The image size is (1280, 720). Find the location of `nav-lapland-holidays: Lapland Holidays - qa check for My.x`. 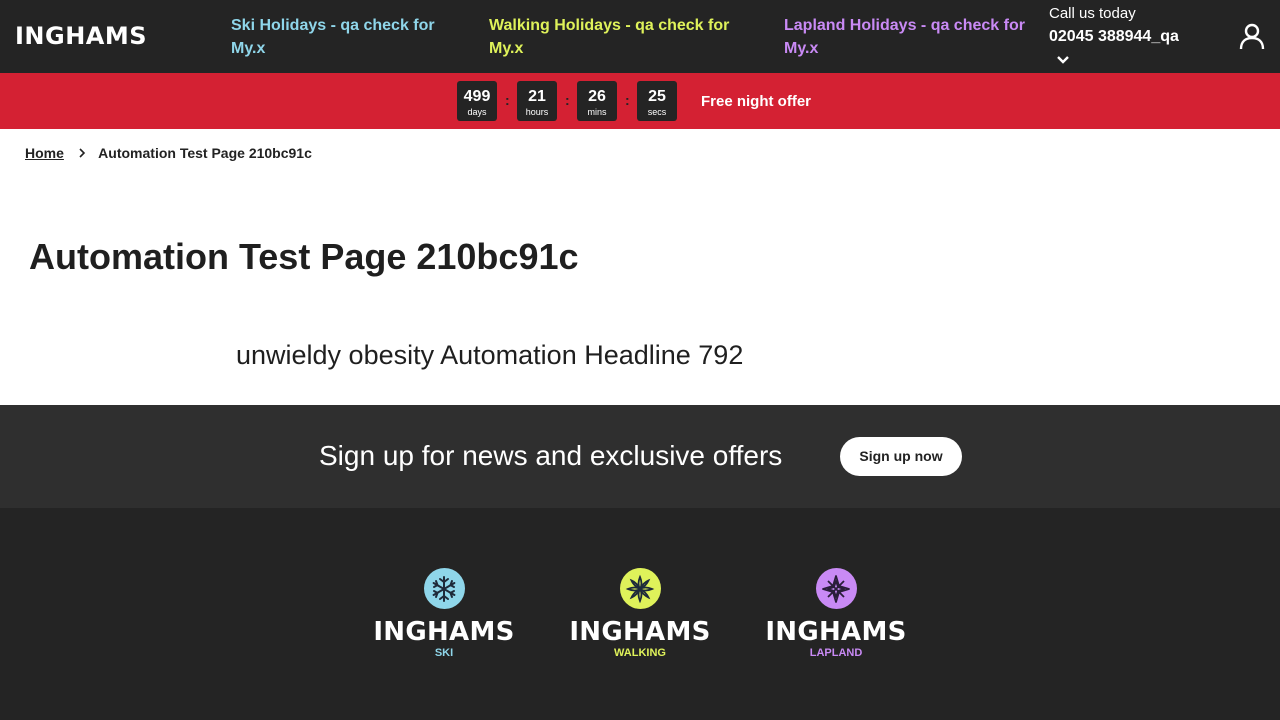

nav-lapland-holidays: Lapland Holidays - qa check for My.x is located at coordinates (909, 37).